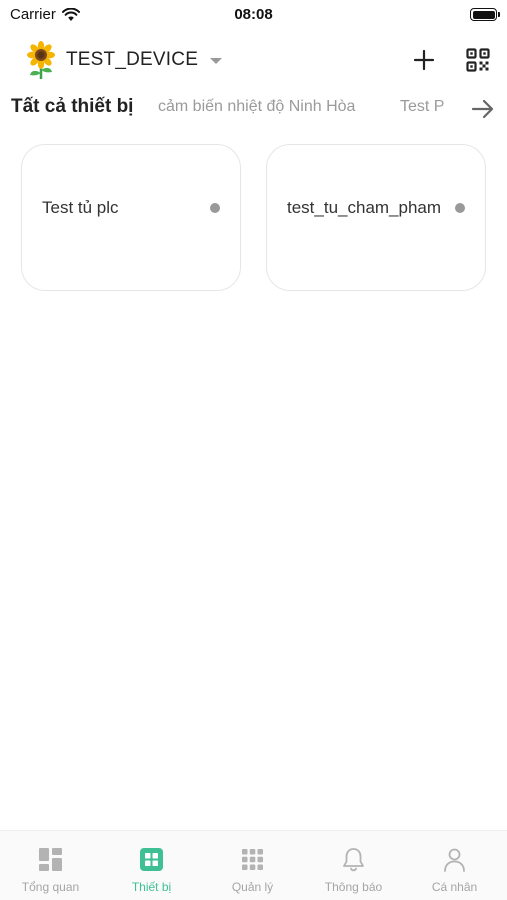 The image size is (507, 900). I want to click on device-card: test_tu_cham_pham, so click(376, 217).